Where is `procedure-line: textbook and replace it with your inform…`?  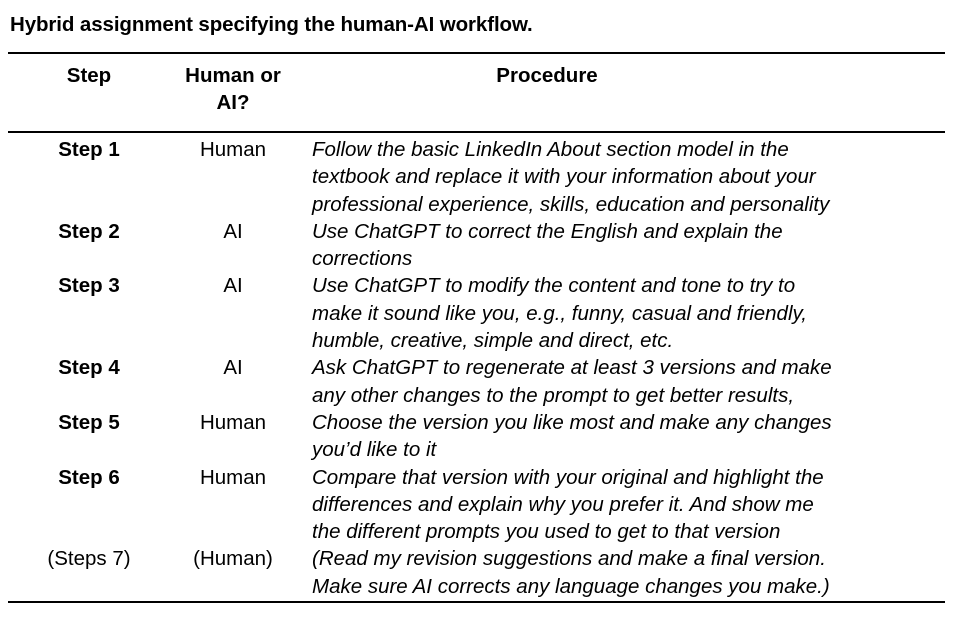
procedure-line: textbook and replace it with your inform… is located at coordinates (564, 177).